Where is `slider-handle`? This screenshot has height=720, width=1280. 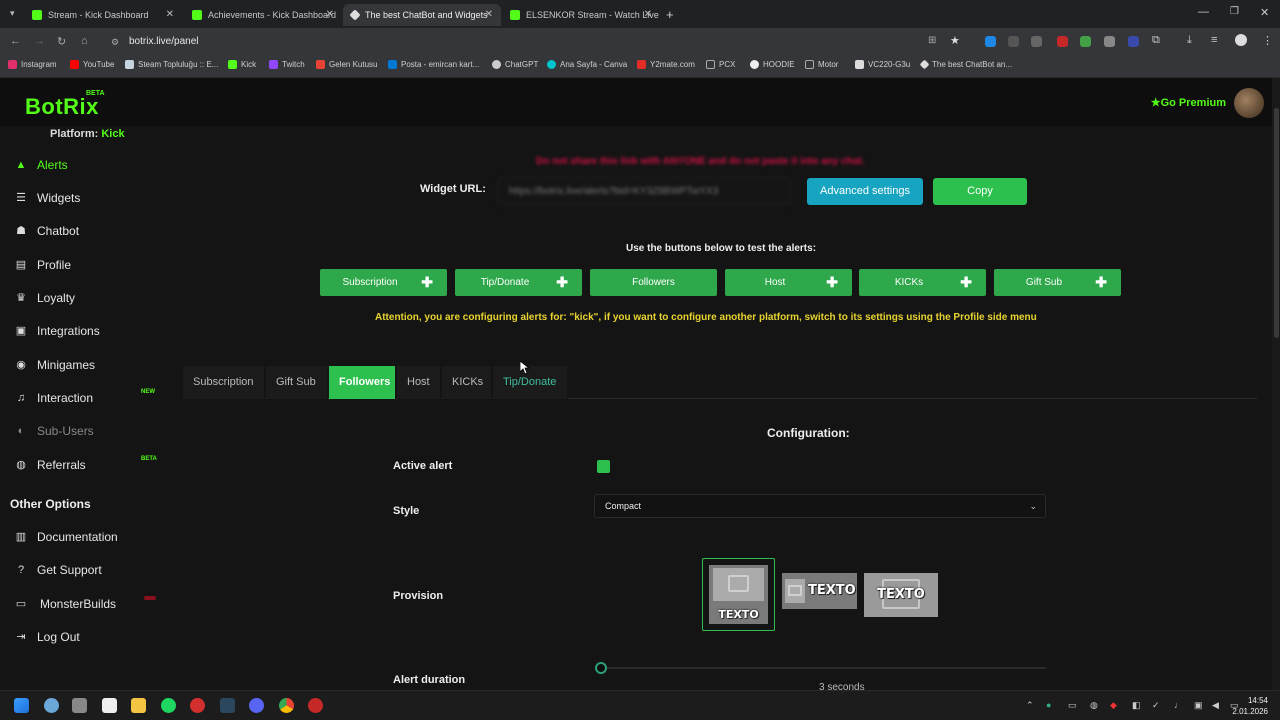 slider-handle is located at coordinates (601, 668).